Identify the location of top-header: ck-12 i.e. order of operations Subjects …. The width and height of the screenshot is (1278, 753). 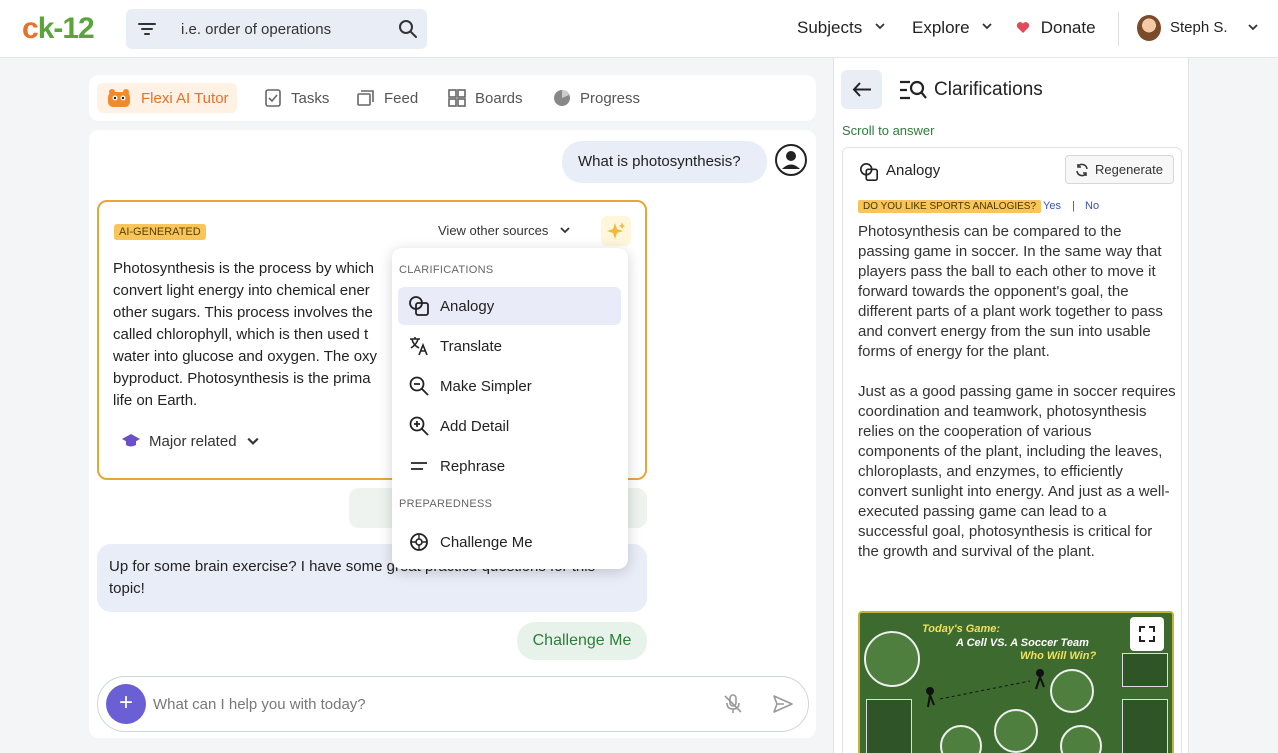
(639, 29).